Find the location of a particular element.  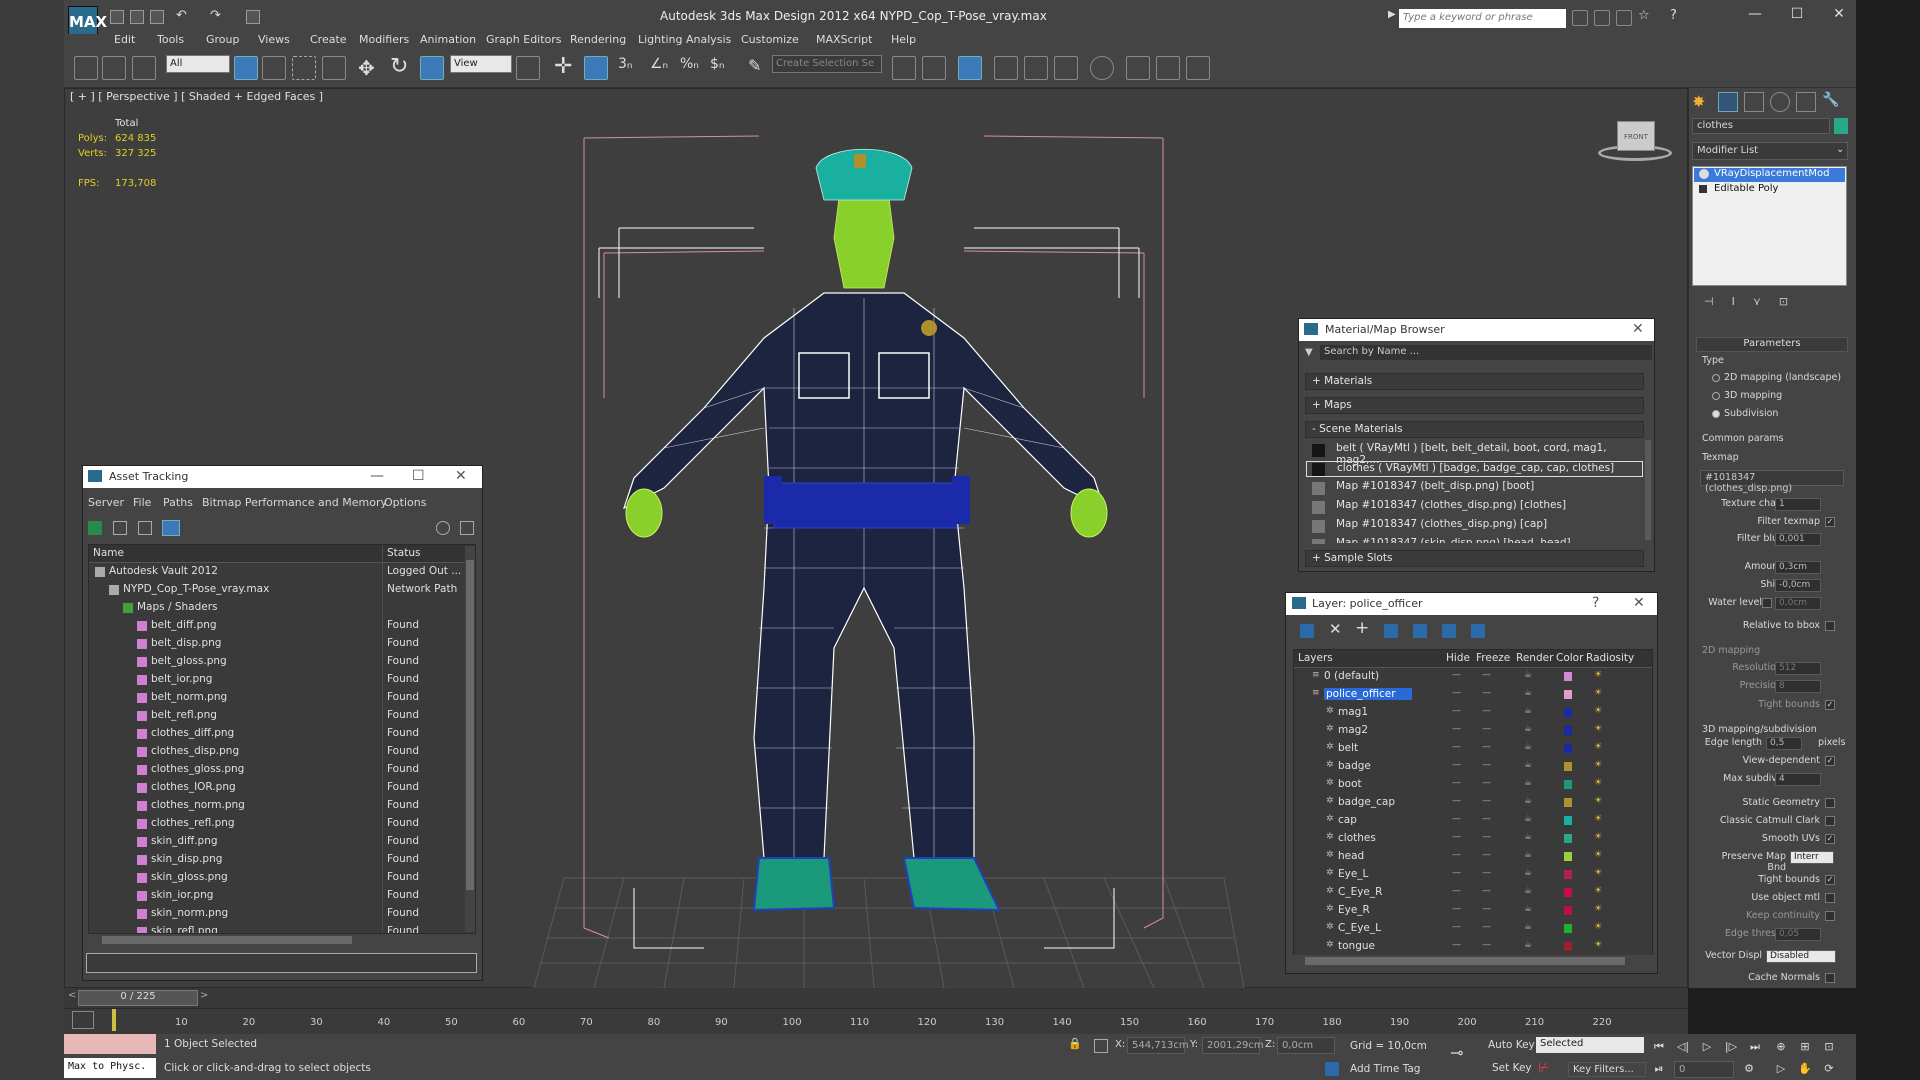

stack-item-vraydisplacement: VRayDisplacementMod is located at coordinates (1769, 175).